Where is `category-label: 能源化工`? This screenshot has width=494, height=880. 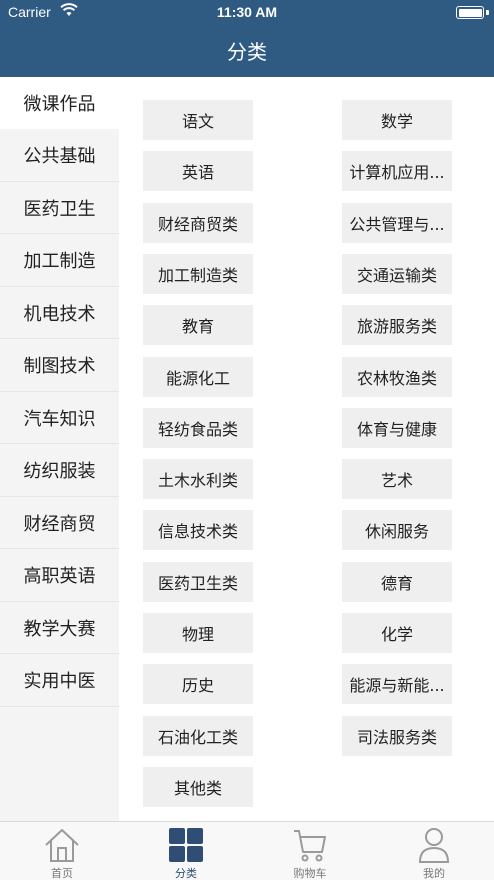
category-label: 能源化工 is located at coordinates (197, 378).